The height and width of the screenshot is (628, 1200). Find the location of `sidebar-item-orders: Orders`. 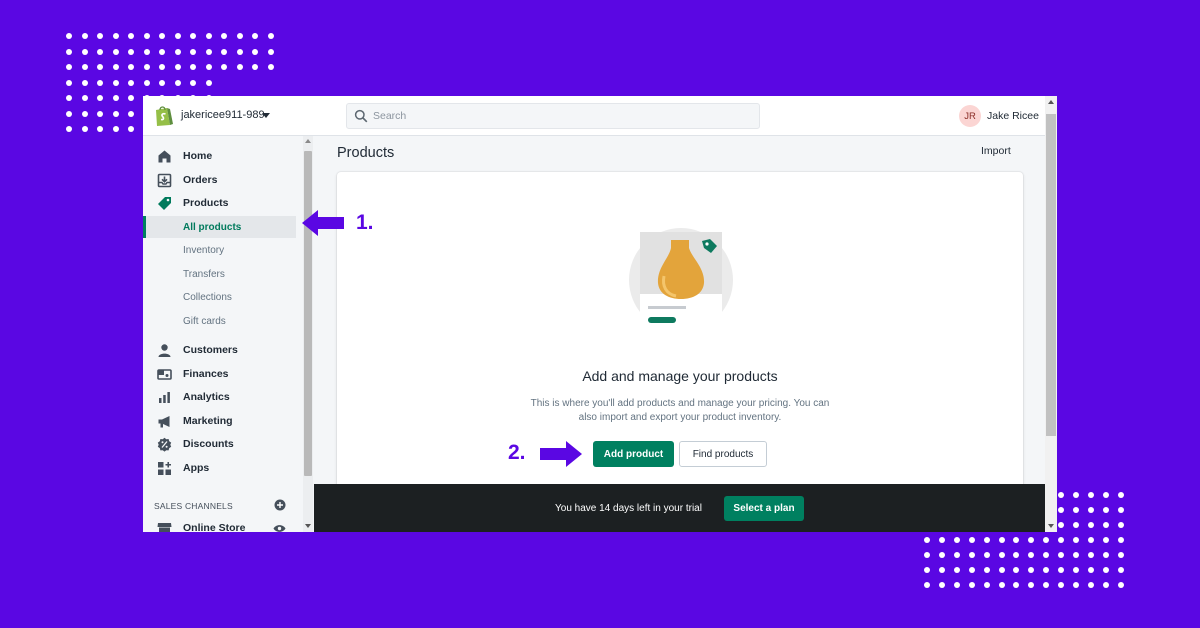

sidebar-item-orders: Orders is located at coordinates (219, 180).